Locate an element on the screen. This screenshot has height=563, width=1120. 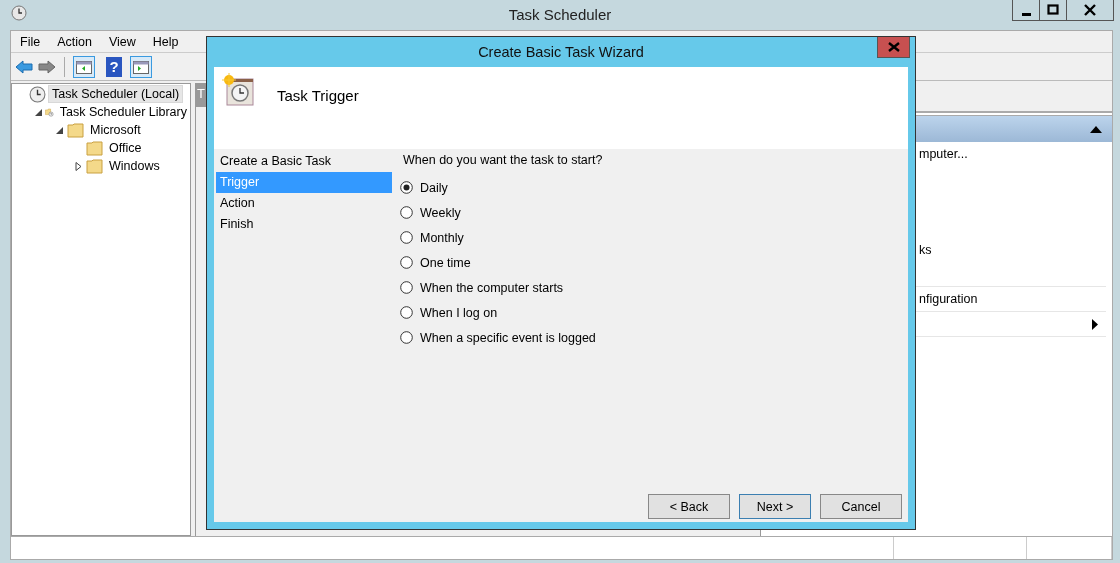
tree-item: Windows is located at coordinates (134, 166).